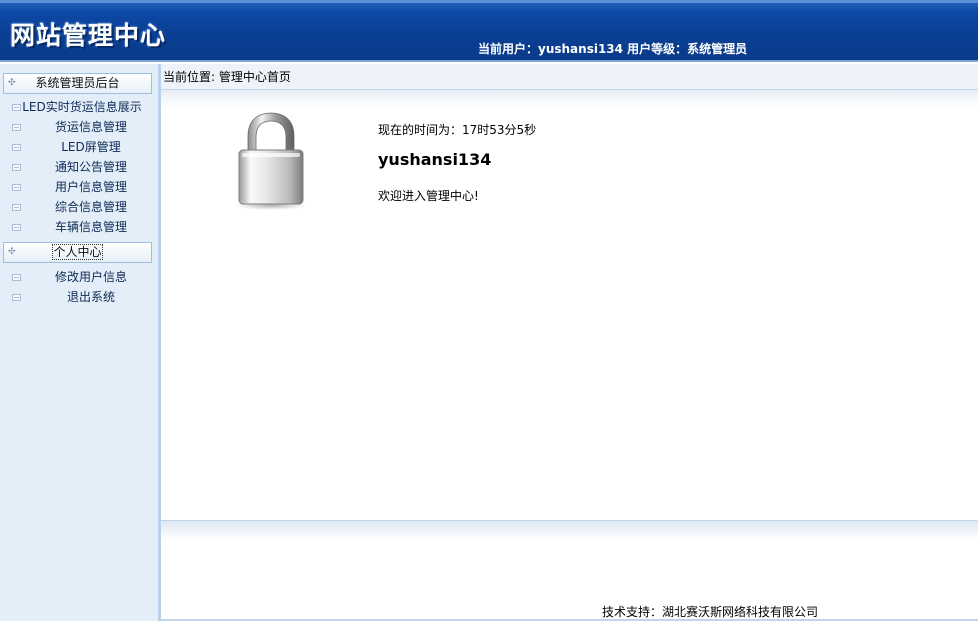  I want to click on footer-bar, so click(569, 530).